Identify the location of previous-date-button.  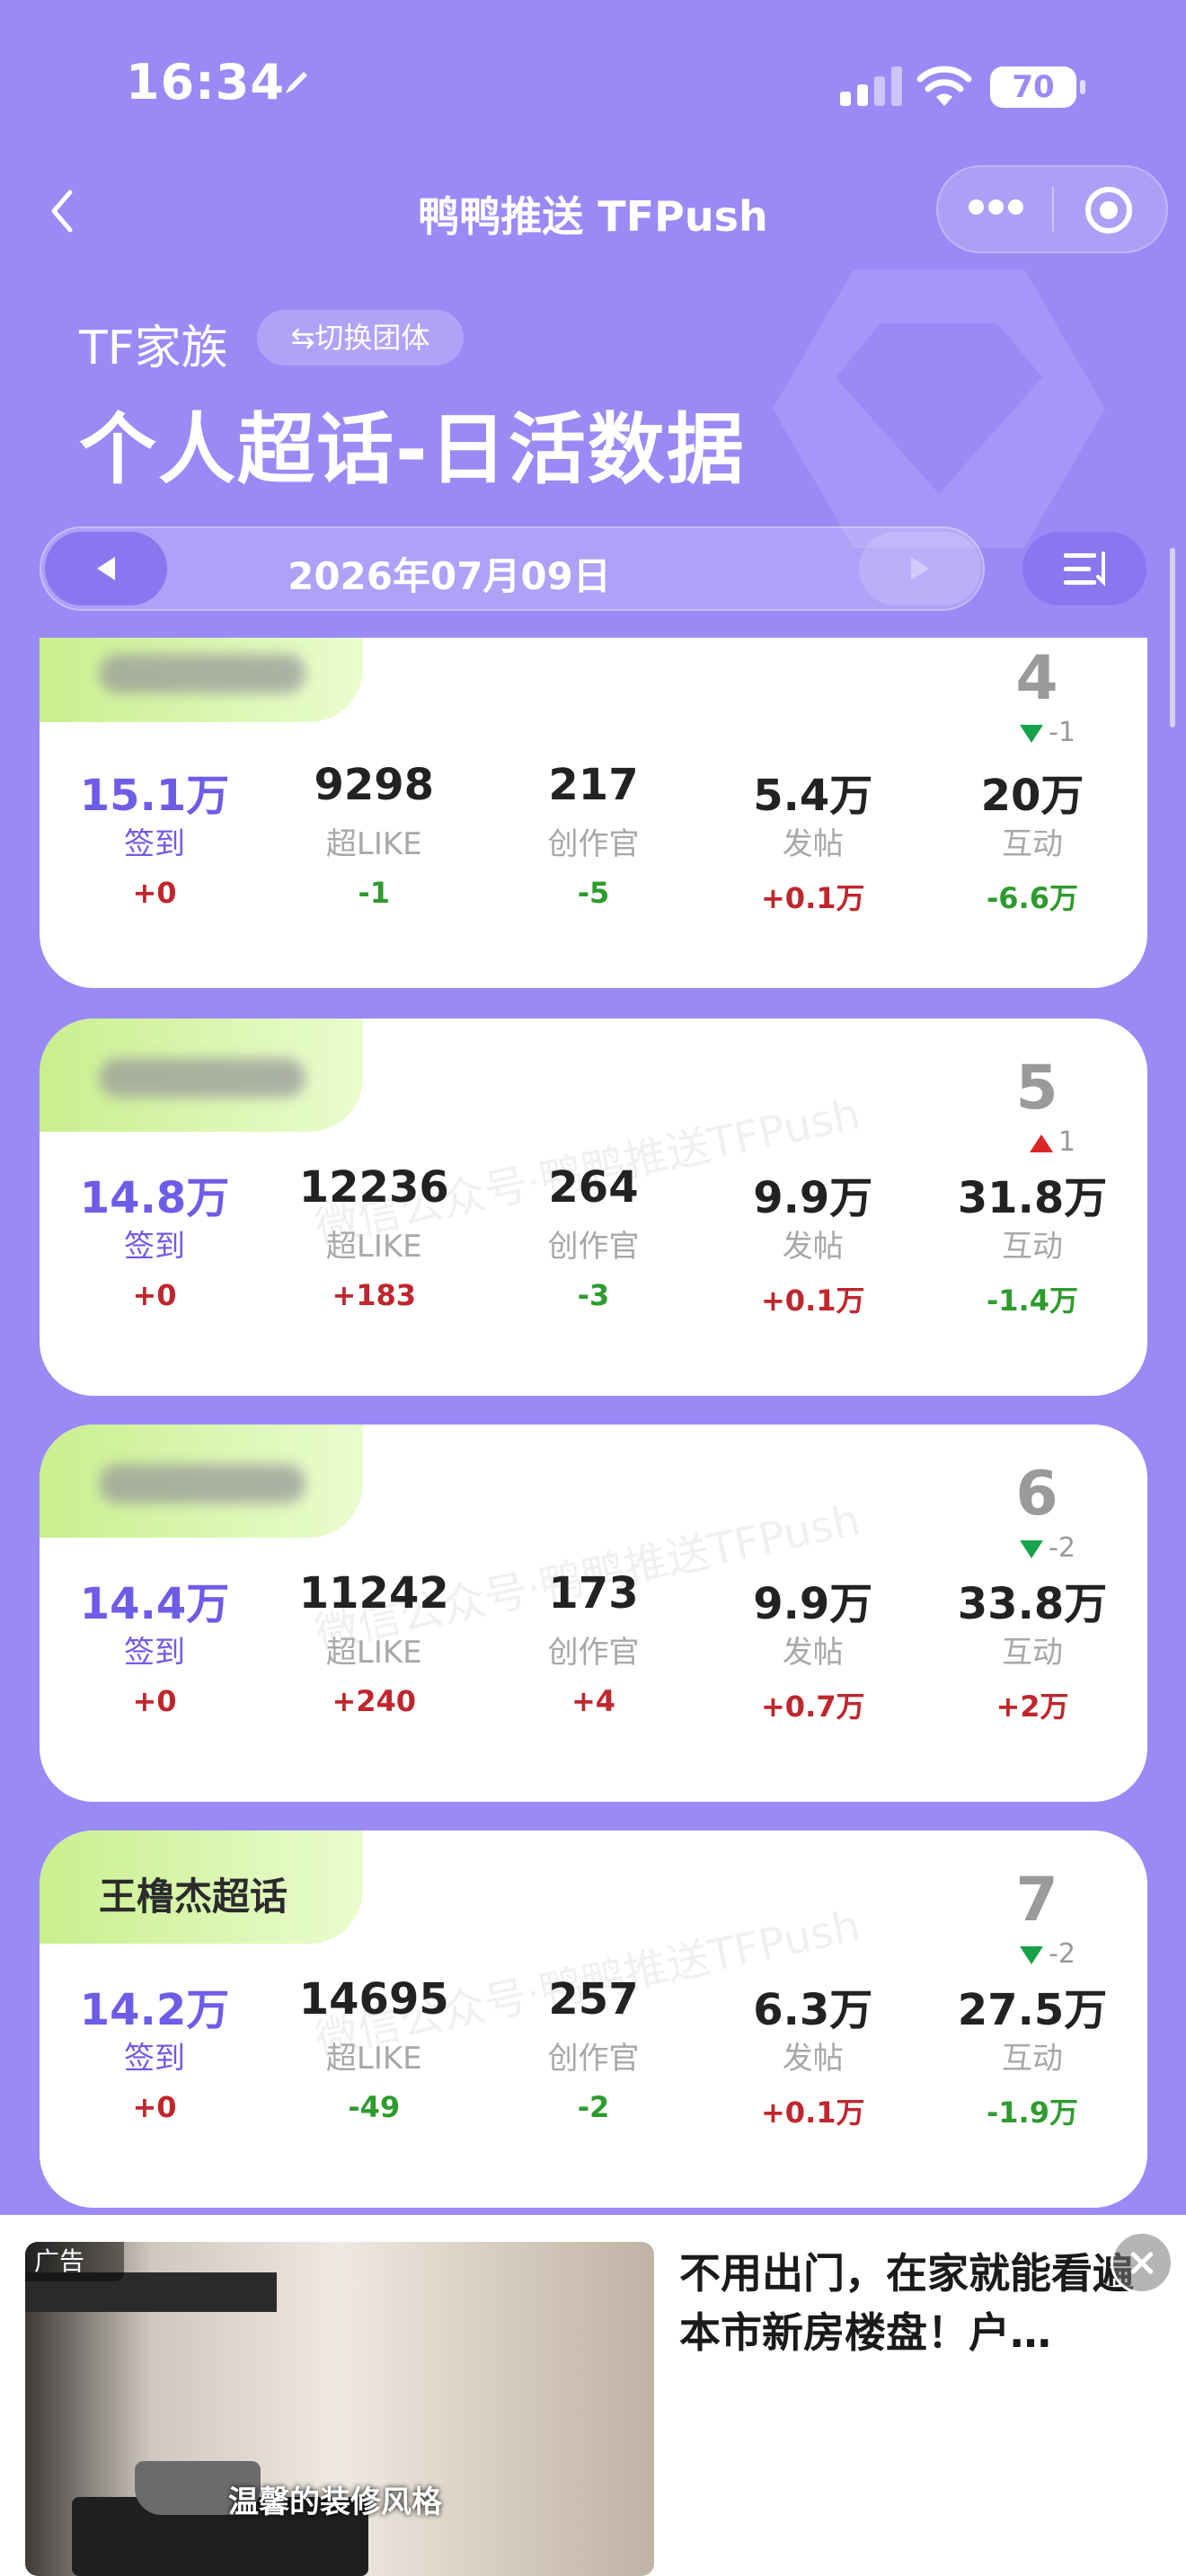
(106, 568).